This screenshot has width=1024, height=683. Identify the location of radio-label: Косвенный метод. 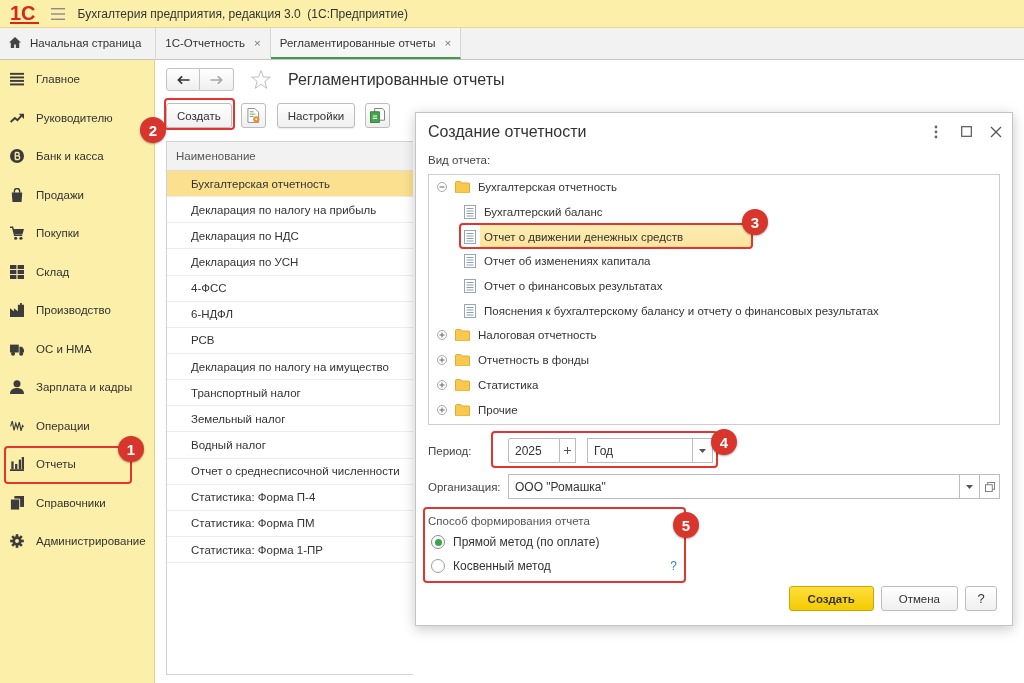
(502, 566).